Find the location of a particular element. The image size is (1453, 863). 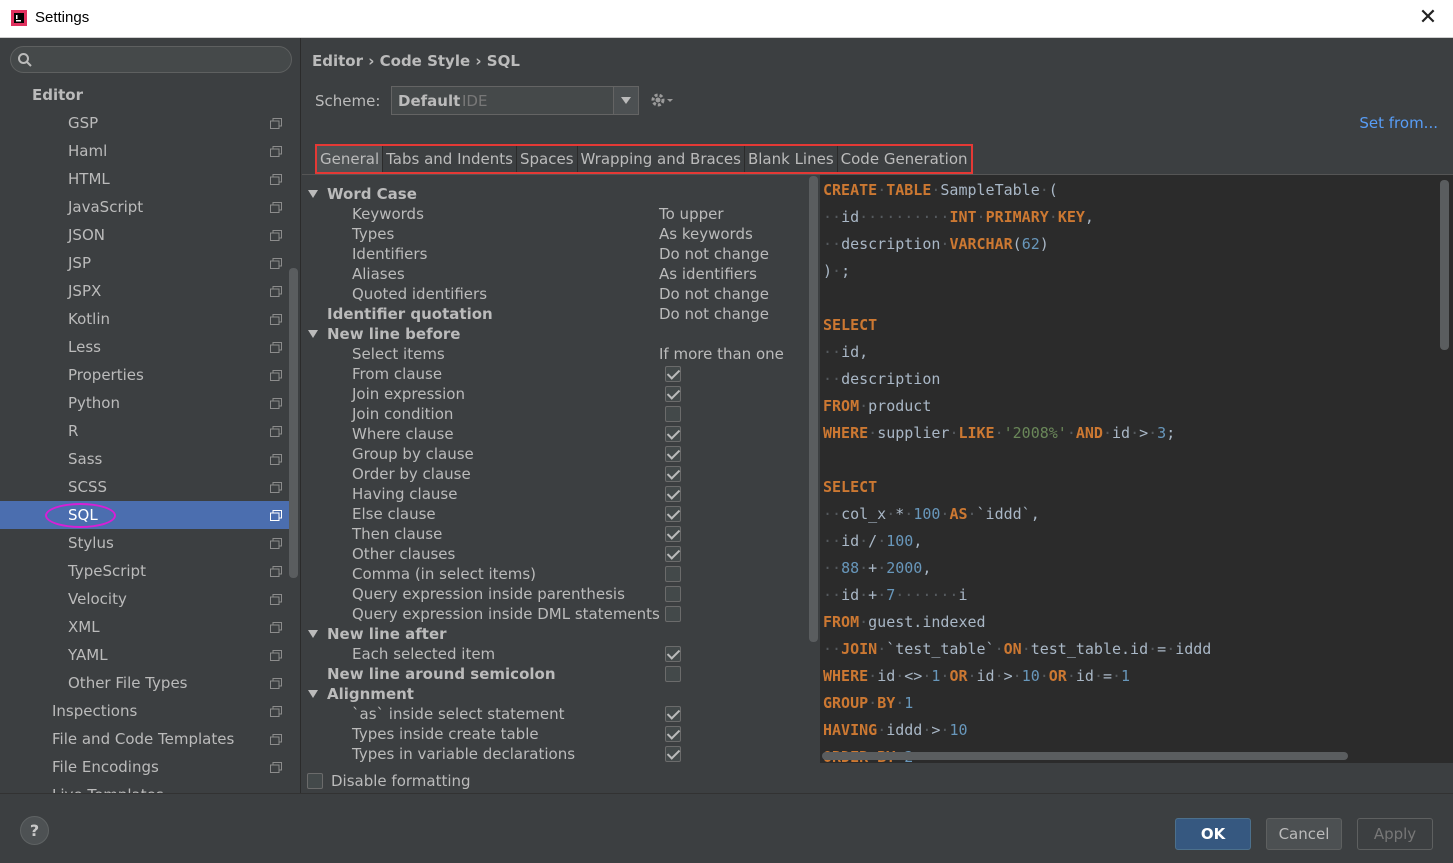

sidebar-item-less: Less is located at coordinates (144, 347).